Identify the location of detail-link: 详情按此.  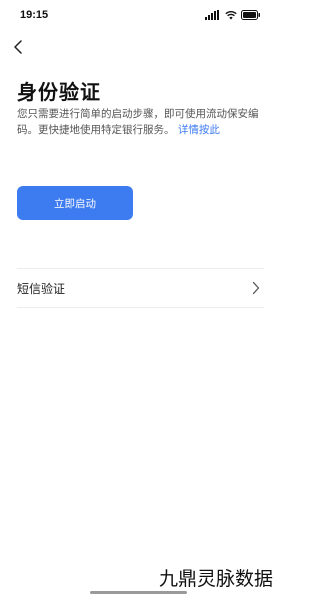
(199, 130).